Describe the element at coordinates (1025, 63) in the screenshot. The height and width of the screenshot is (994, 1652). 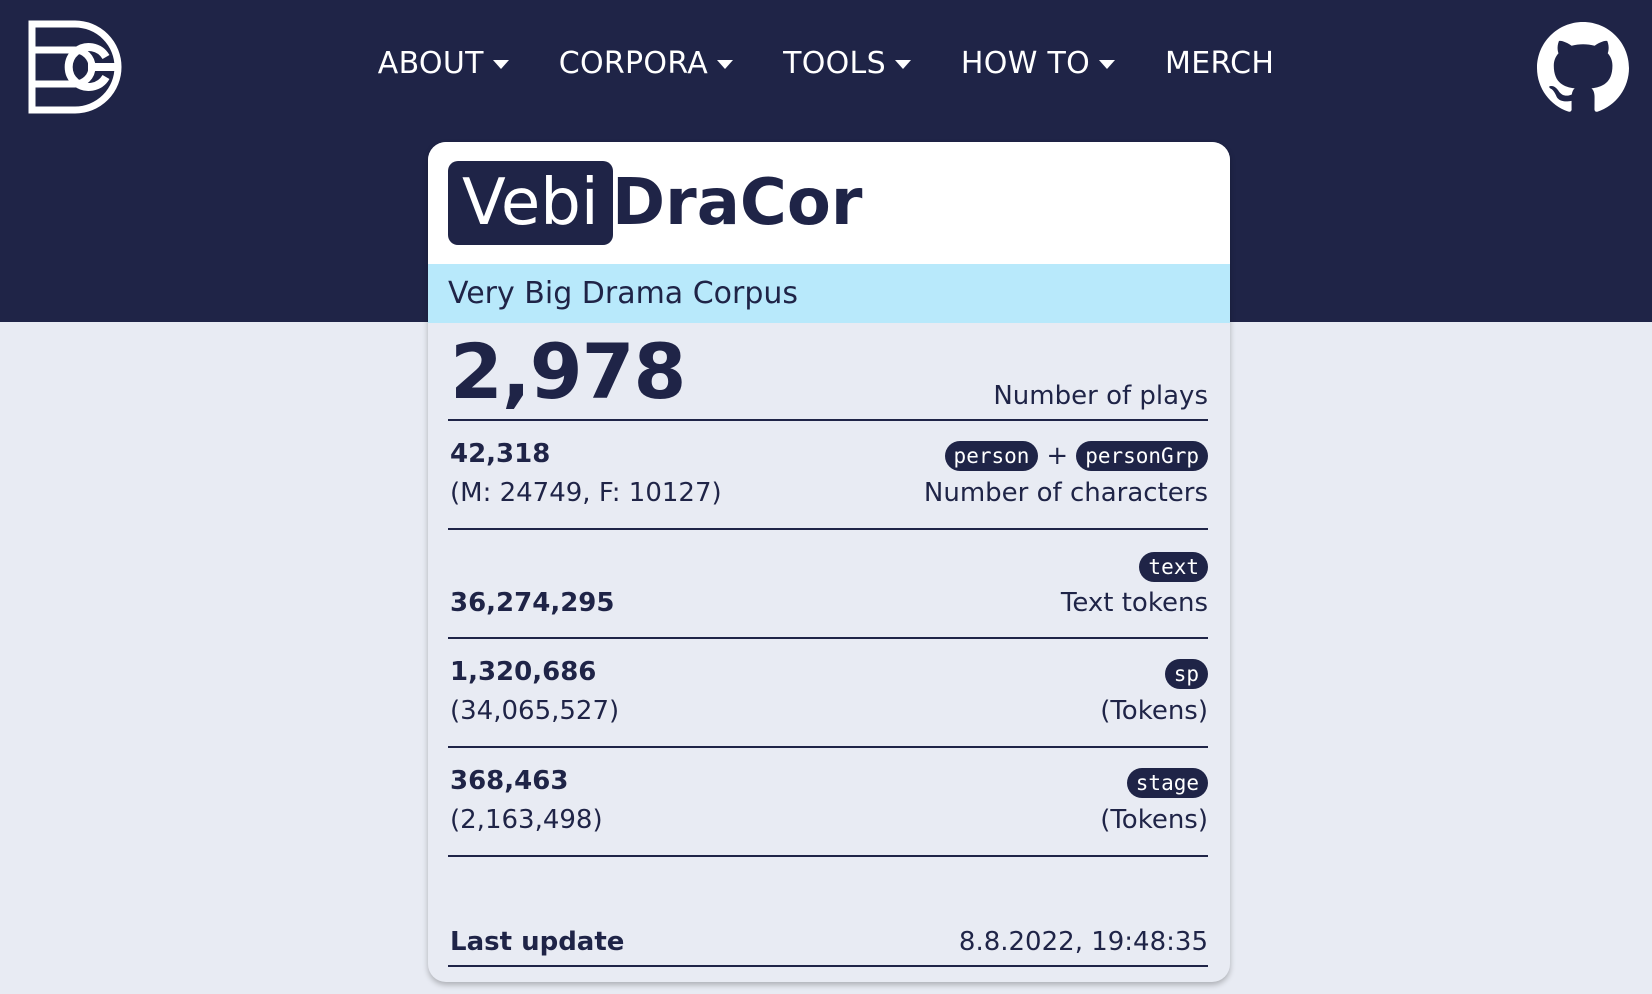
I see `nav-label: HOW TO` at that location.